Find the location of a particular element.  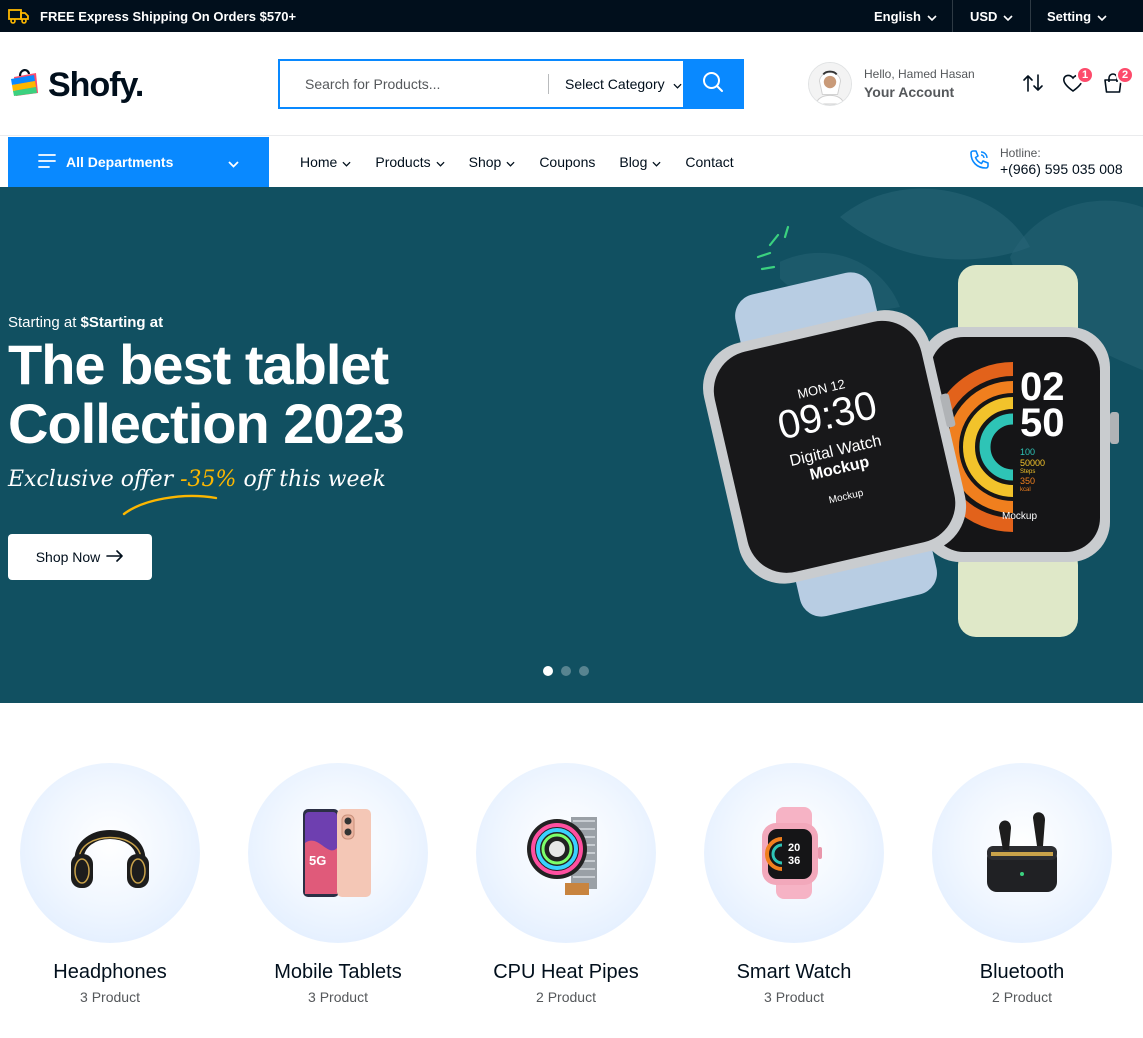

offer-underline-decoration is located at coordinates (170, 505).